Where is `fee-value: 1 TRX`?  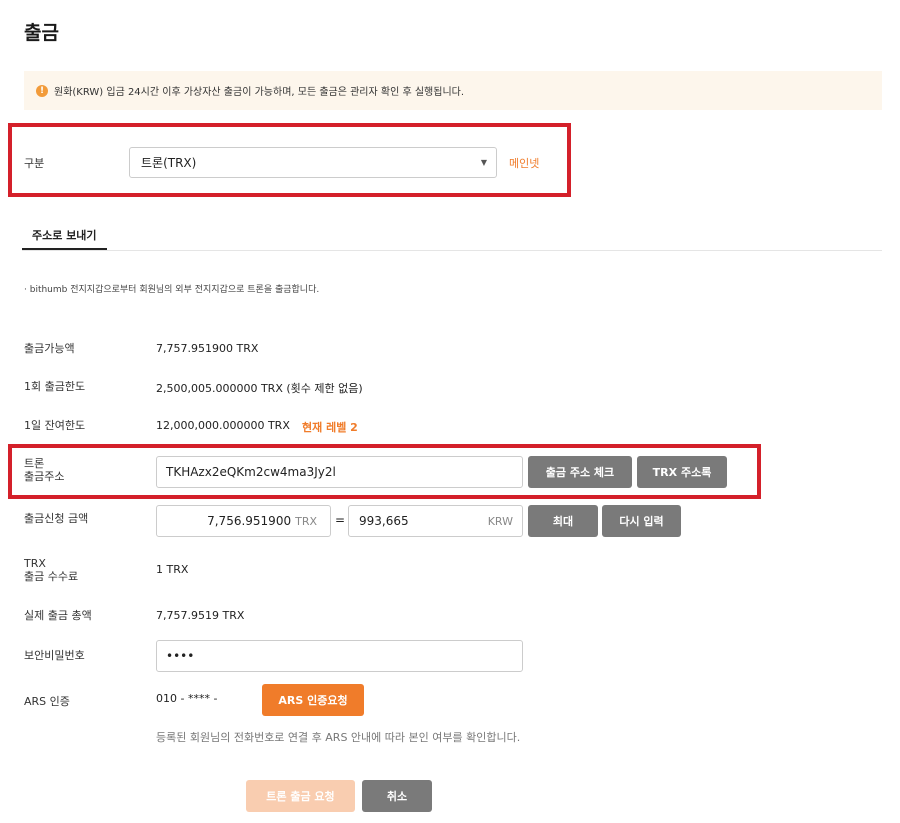 fee-value: 1 TRX is located at coordinates (172, 569).